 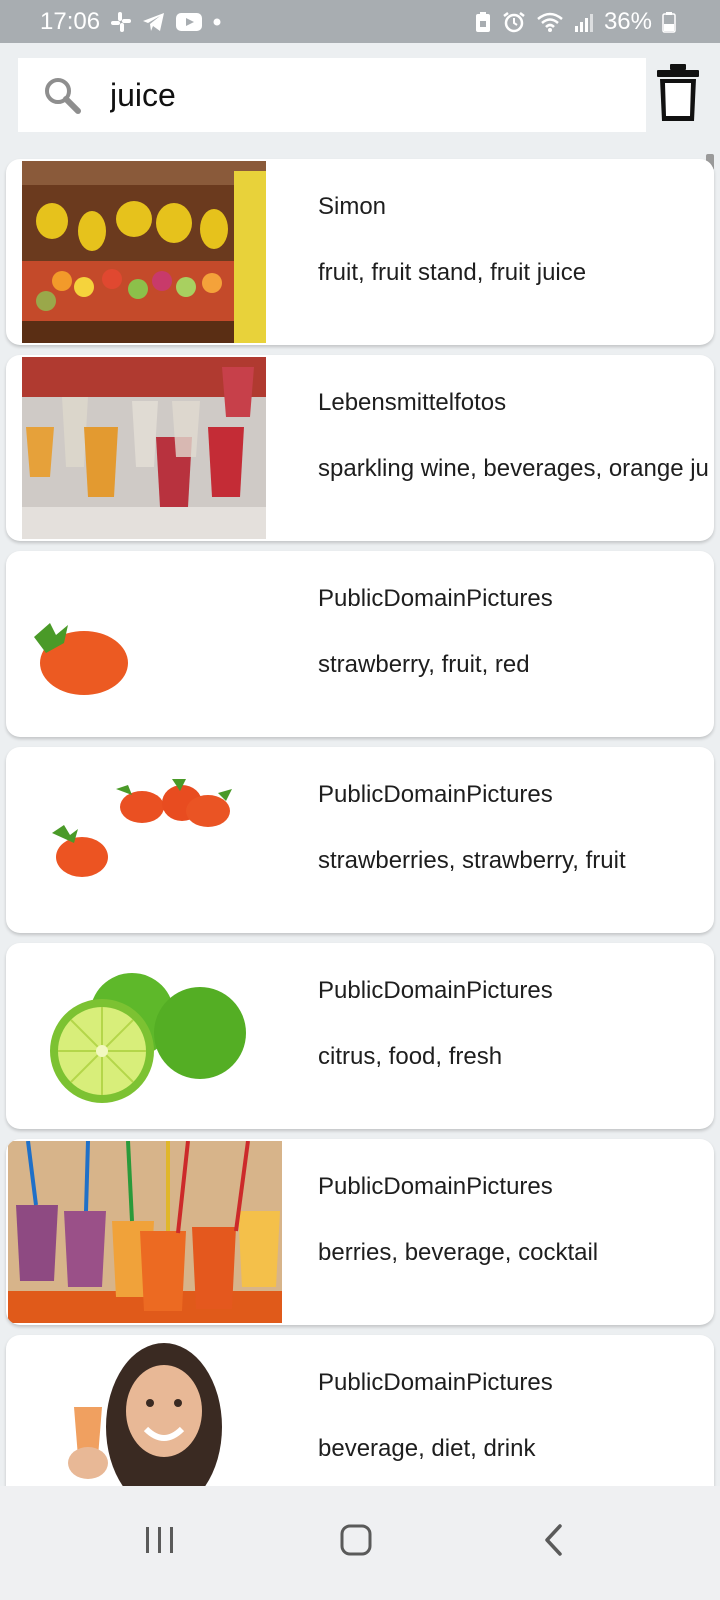 I want to click on search-icon, so click(x=63, y=98).